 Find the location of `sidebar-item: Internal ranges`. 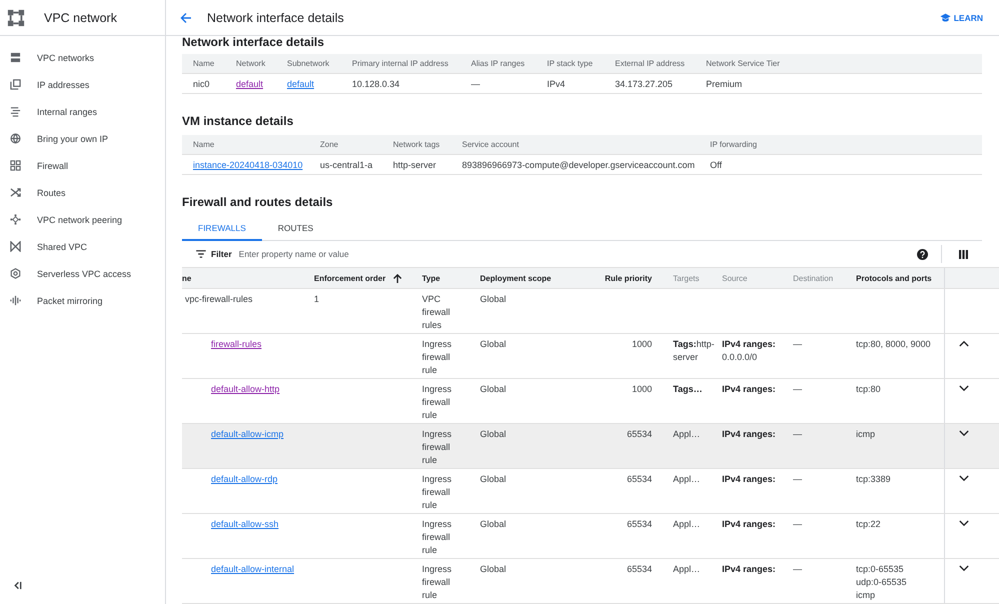

sidebar-item: Internal ranges is located at coordinates (82, 111).